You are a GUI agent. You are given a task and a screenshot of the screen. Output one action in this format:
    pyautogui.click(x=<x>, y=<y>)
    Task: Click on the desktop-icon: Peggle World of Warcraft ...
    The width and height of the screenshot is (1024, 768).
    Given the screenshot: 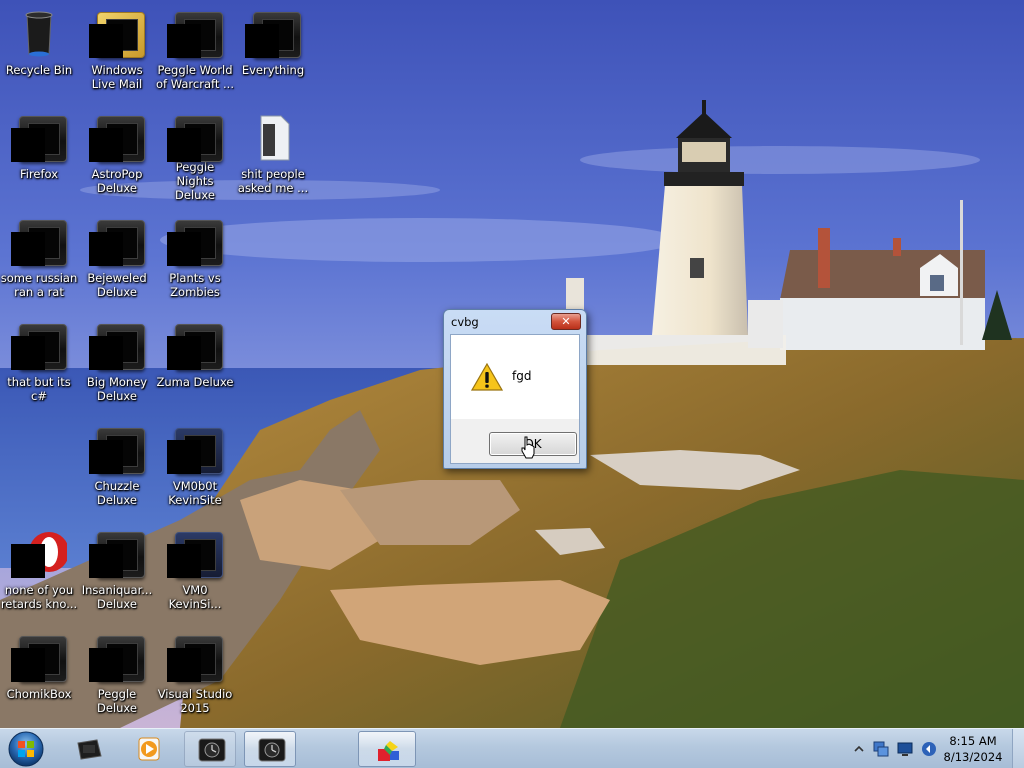 What is the action you would take?
    pyautogui.click(x=195, y=49)
    